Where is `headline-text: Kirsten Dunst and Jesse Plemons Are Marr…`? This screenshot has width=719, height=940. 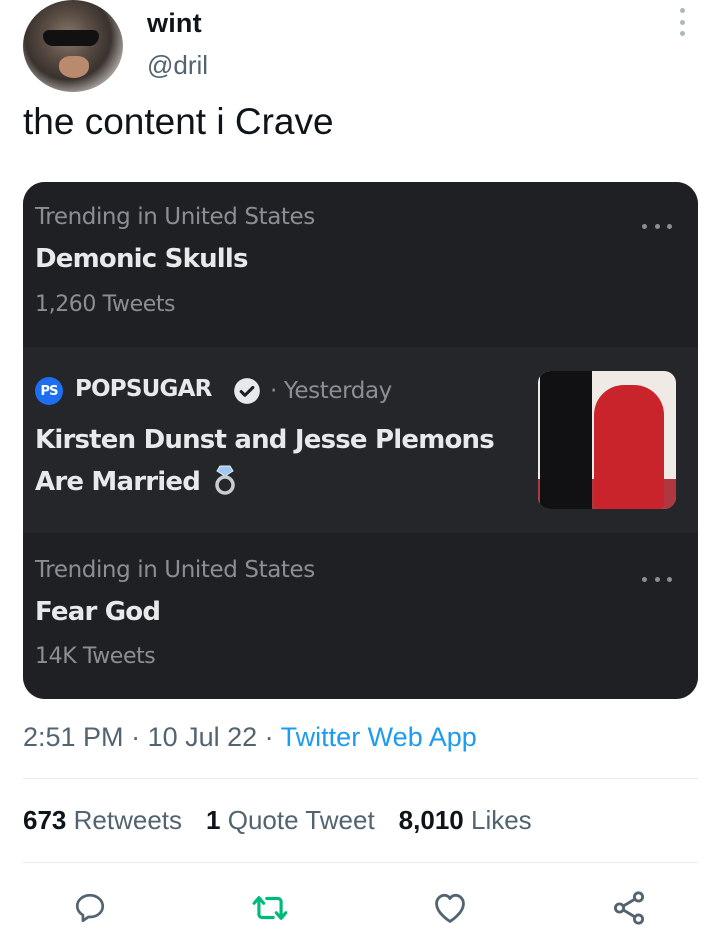
headline-text: Kirsten Dunst and Jesse Plemons Are Marr… is located at coordinates (265, 461).